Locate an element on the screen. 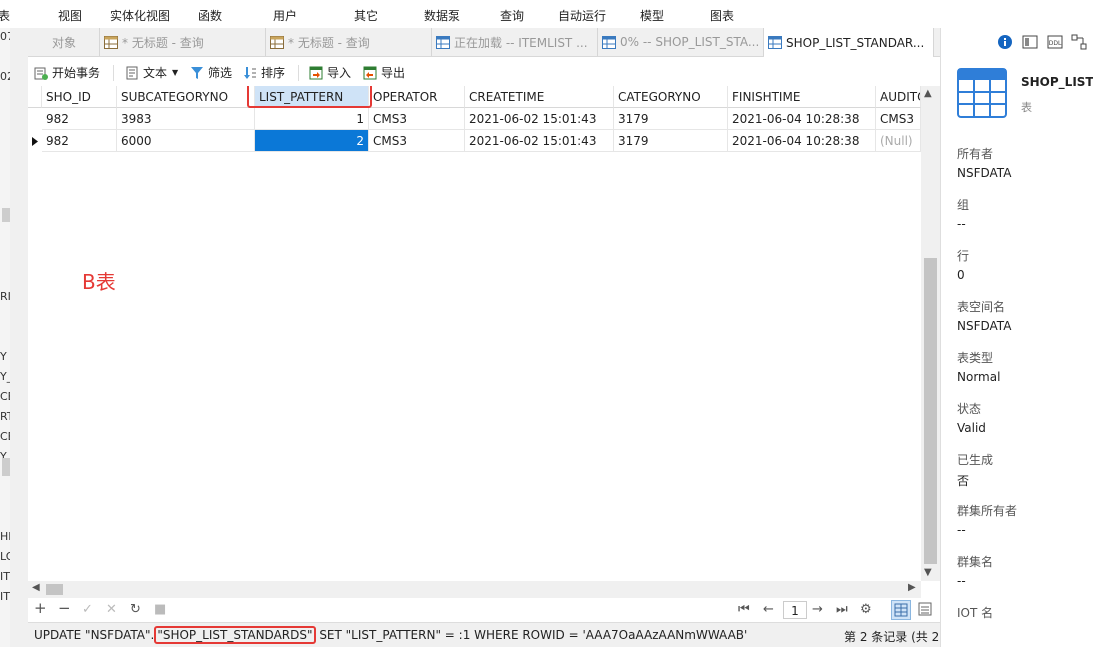 This screenshot has height=647, width=1093. left-splitter is located at coordinates (19, 337).